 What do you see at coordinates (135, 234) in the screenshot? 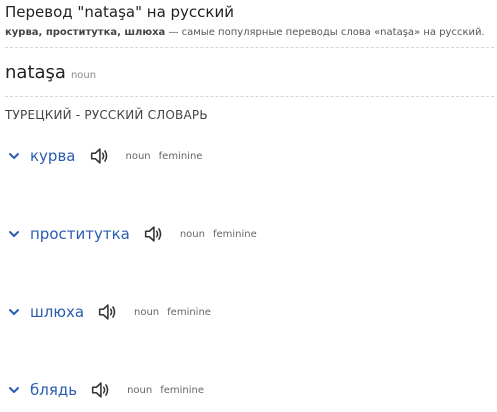
I see `translation-entry: проститутка noun feminine` at bounding box center [135, 234].